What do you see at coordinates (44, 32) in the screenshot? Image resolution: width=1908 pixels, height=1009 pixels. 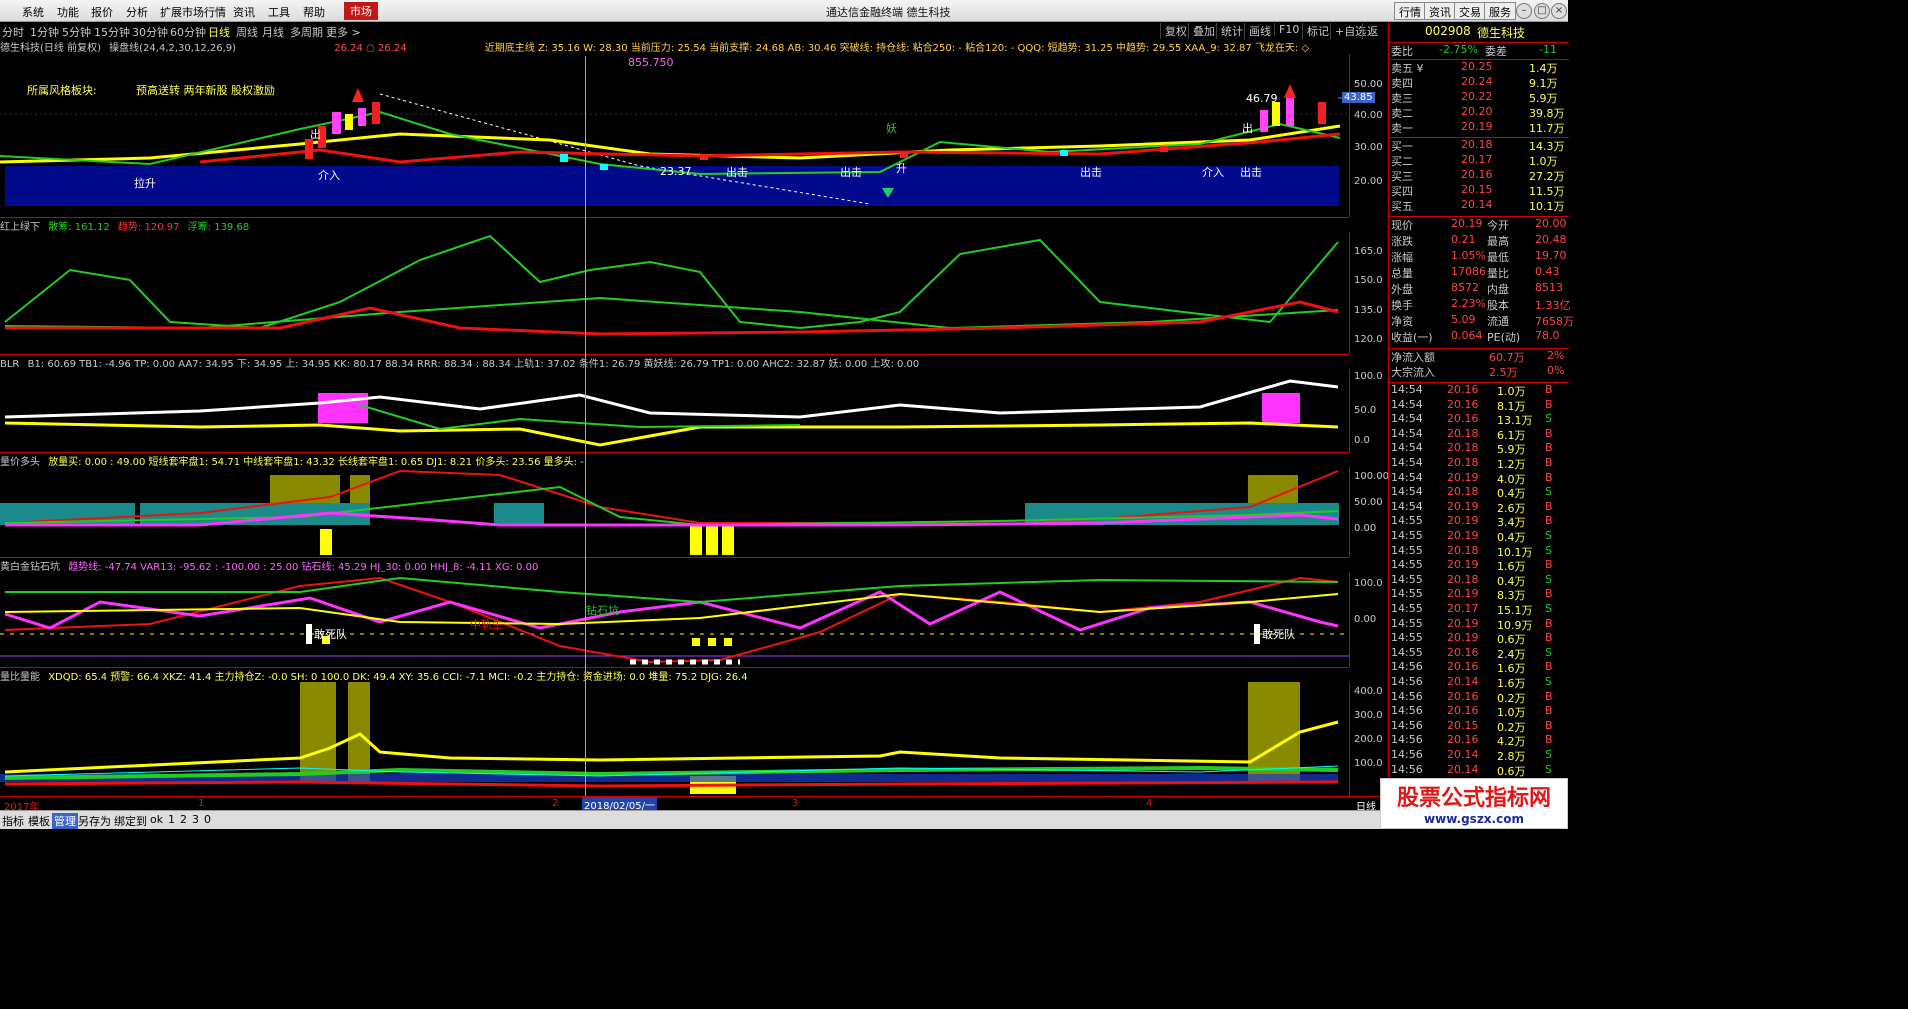 I see `period-1min: 1分钟` at bounding box center [44, 32].